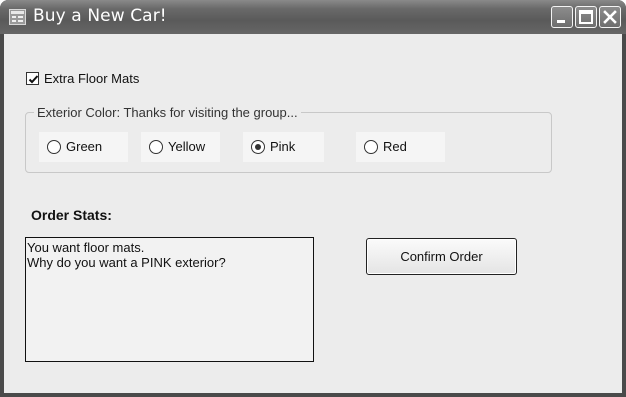  Describe the element at coordinates (32, 78) in the screenshot. I see `checkbox-box` at that location.